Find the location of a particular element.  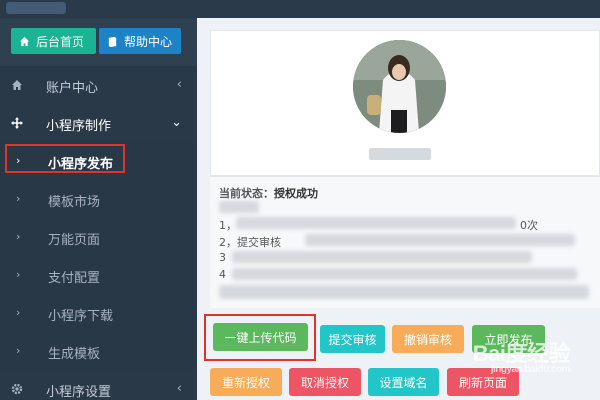

status-value: 授权成功 is located at coordinates (296, 193).